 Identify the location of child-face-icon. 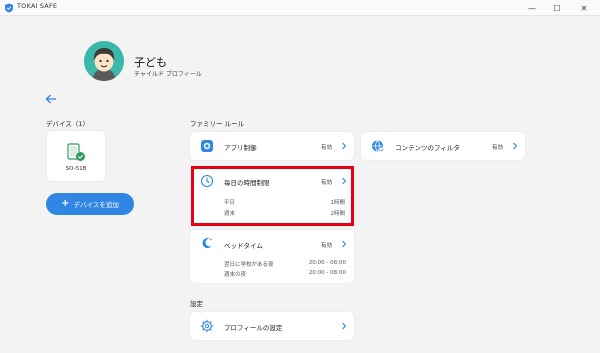
(104, 61).